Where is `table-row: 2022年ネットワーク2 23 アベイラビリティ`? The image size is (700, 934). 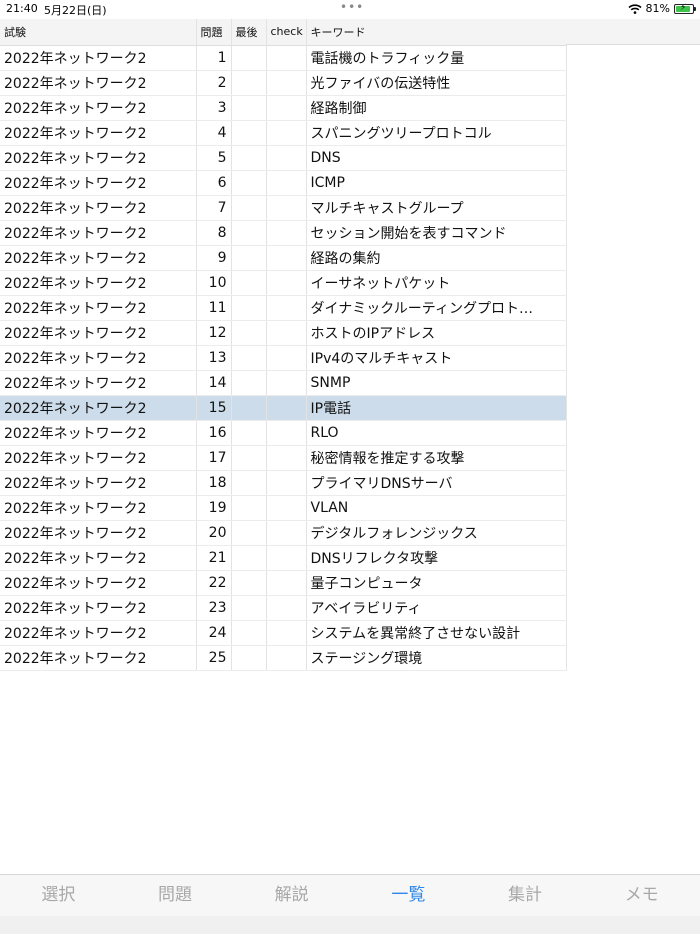 table-row: 2022年ネットワーク2 23 アベイラビリティ is located at coordinates (283, 608).